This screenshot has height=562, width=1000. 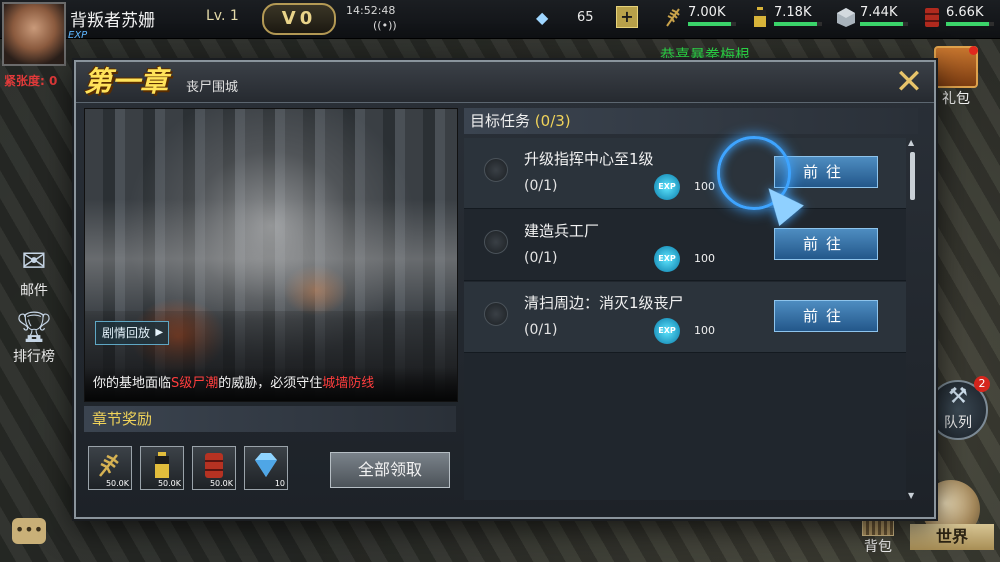 I want to click on ranking-label: 排行榜, so click(x=34, y=357).